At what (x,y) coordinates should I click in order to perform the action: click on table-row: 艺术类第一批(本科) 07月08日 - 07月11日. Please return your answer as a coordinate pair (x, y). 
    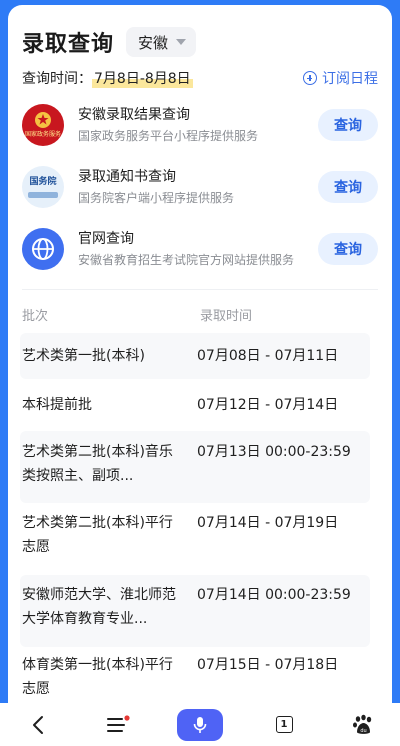
    Looking at the image, I should click on (195, 356).